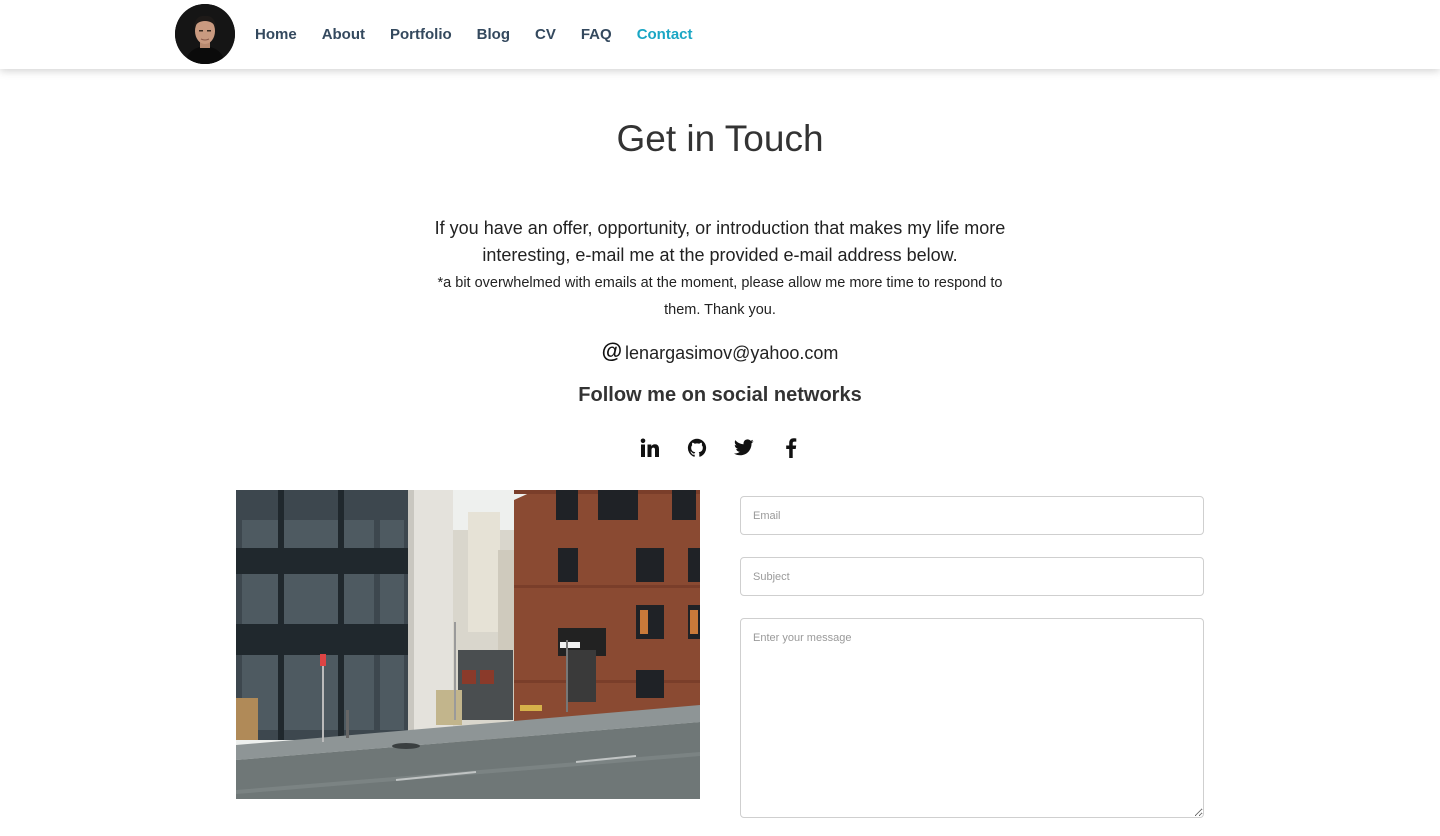 This screenshot has height=836, width=1440. Describe the element at coordinates (972, 718) in the screenshot. I see `message-field` at that location.